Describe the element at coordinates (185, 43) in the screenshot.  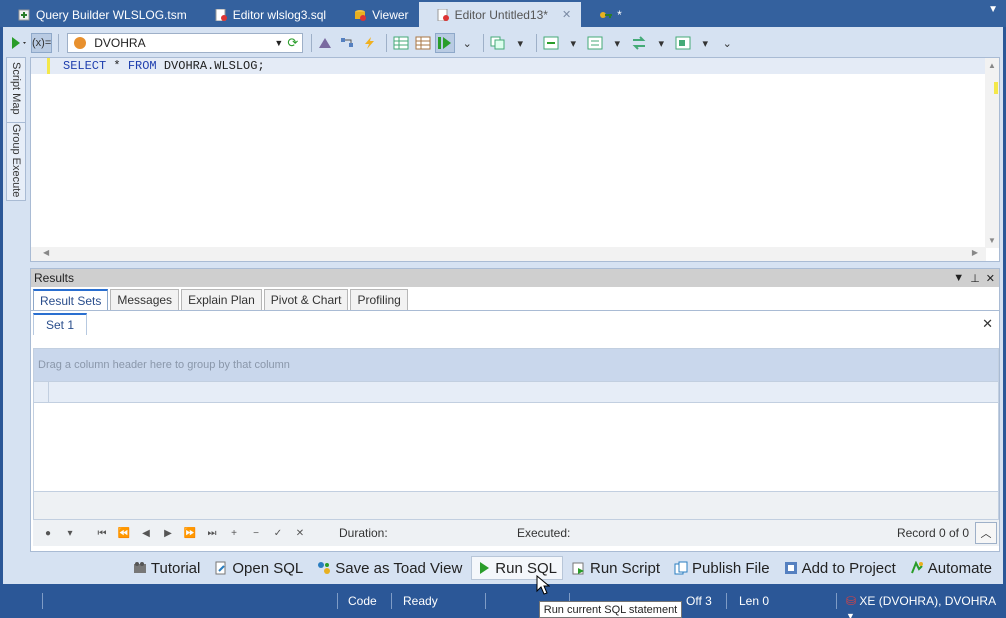
I see `connection-select: DVOHRA ▼ ⟳` at that location.